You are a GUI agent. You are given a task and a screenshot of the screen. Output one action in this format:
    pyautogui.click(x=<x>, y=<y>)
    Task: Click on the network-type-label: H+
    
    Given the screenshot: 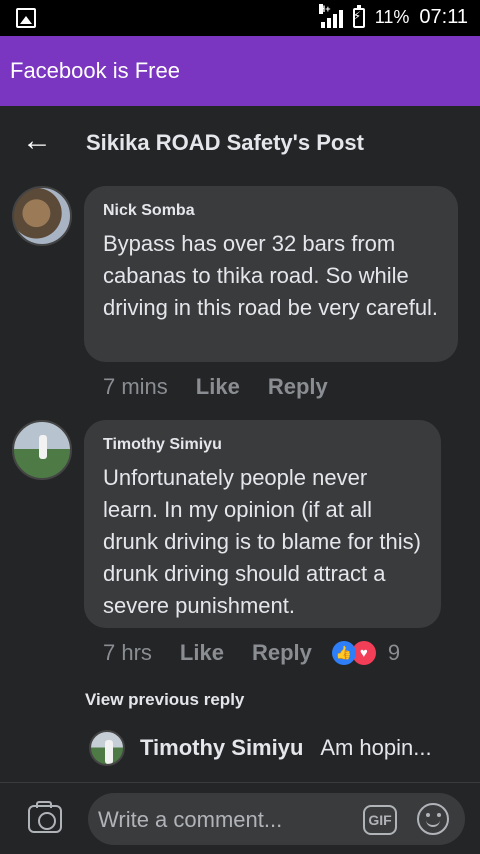 What is the action you would take?
    pyautogui.click(x=324, y=8)
    